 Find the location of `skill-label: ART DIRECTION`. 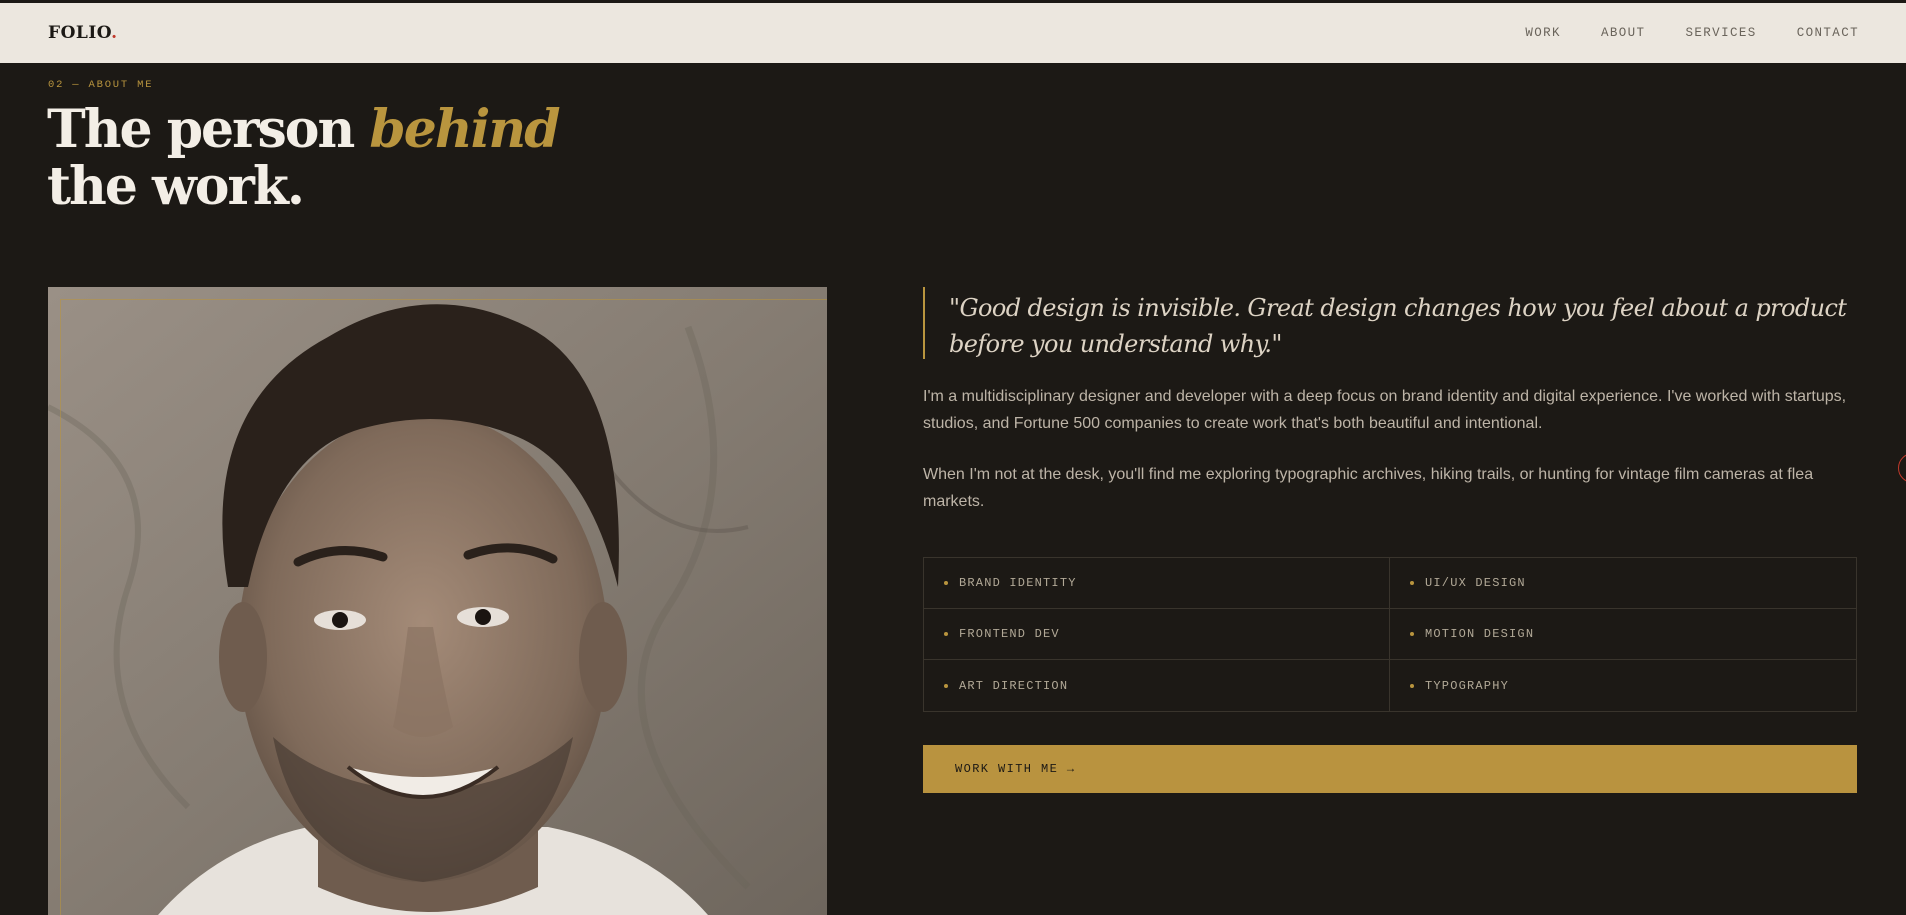

skill-label: ART DIRECTION is located at coordinates (1014, 685).